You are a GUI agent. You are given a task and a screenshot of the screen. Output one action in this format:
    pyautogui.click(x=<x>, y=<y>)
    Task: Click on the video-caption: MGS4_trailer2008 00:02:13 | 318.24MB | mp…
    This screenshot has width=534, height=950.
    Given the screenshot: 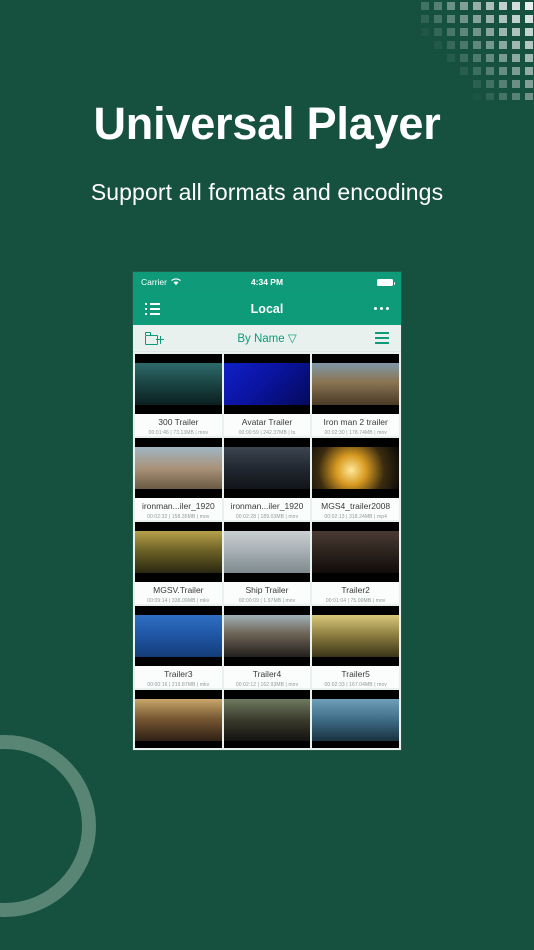 What is the action you would take?
    pyautogui.click(x=355, y=509)
    